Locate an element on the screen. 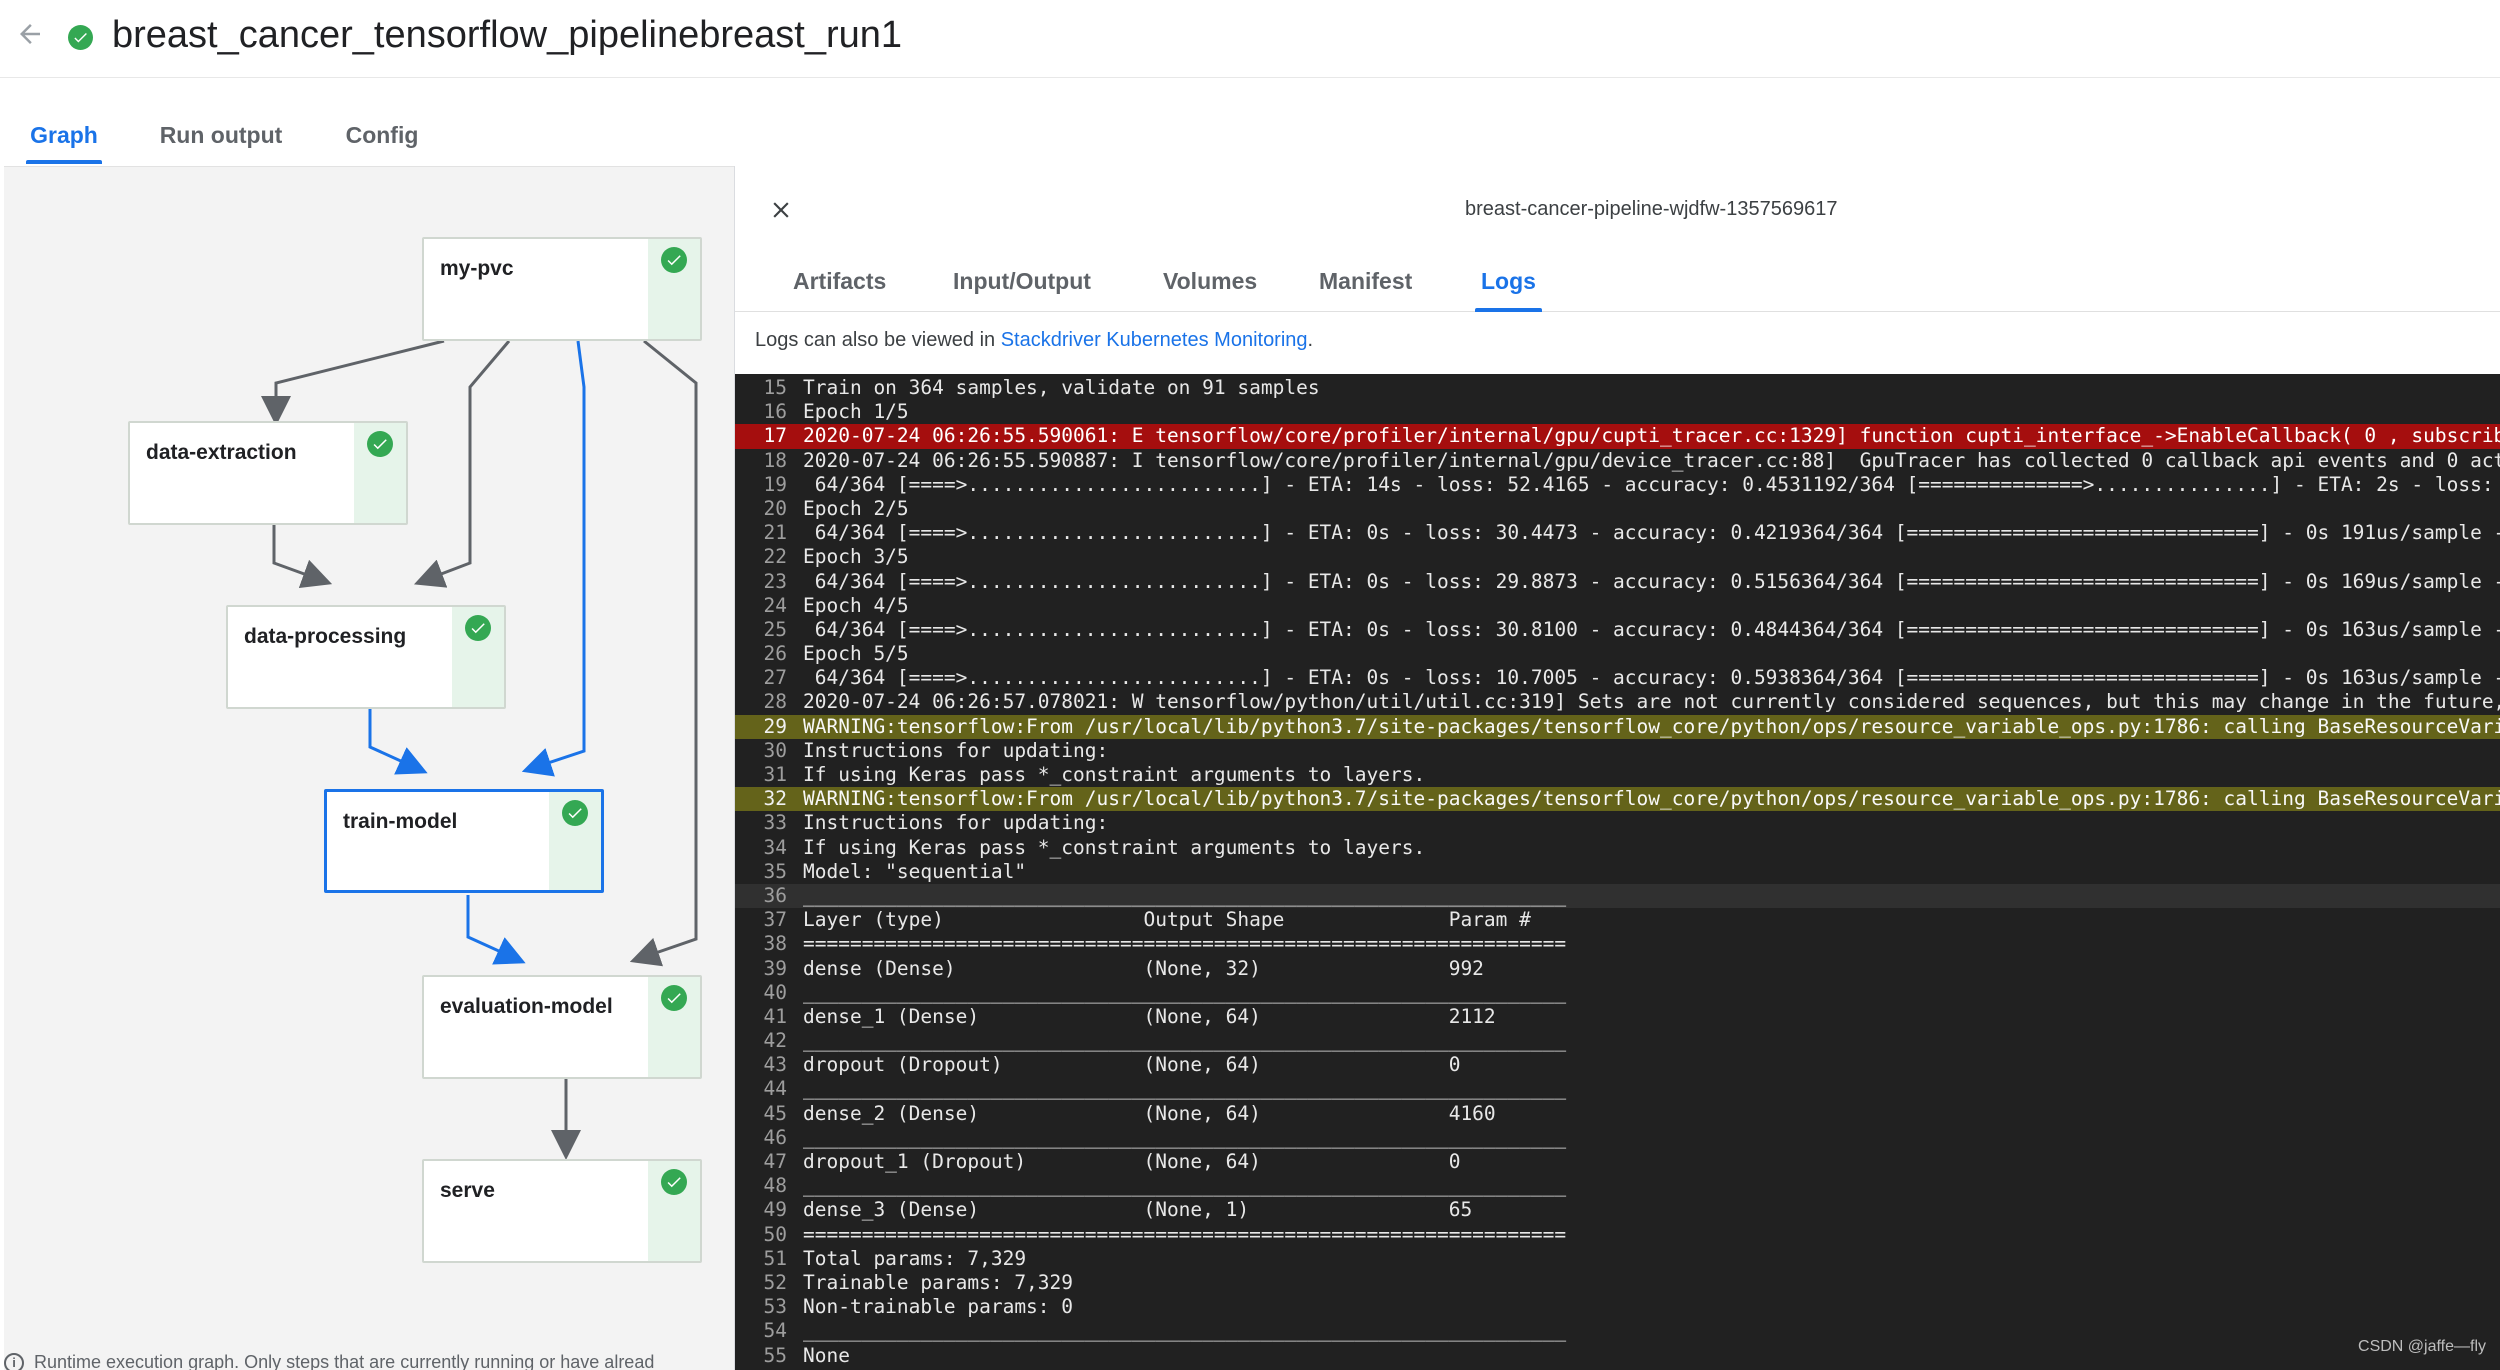  log-line: 26 Epoch 5/5 is located at coordinates (1617, 654).